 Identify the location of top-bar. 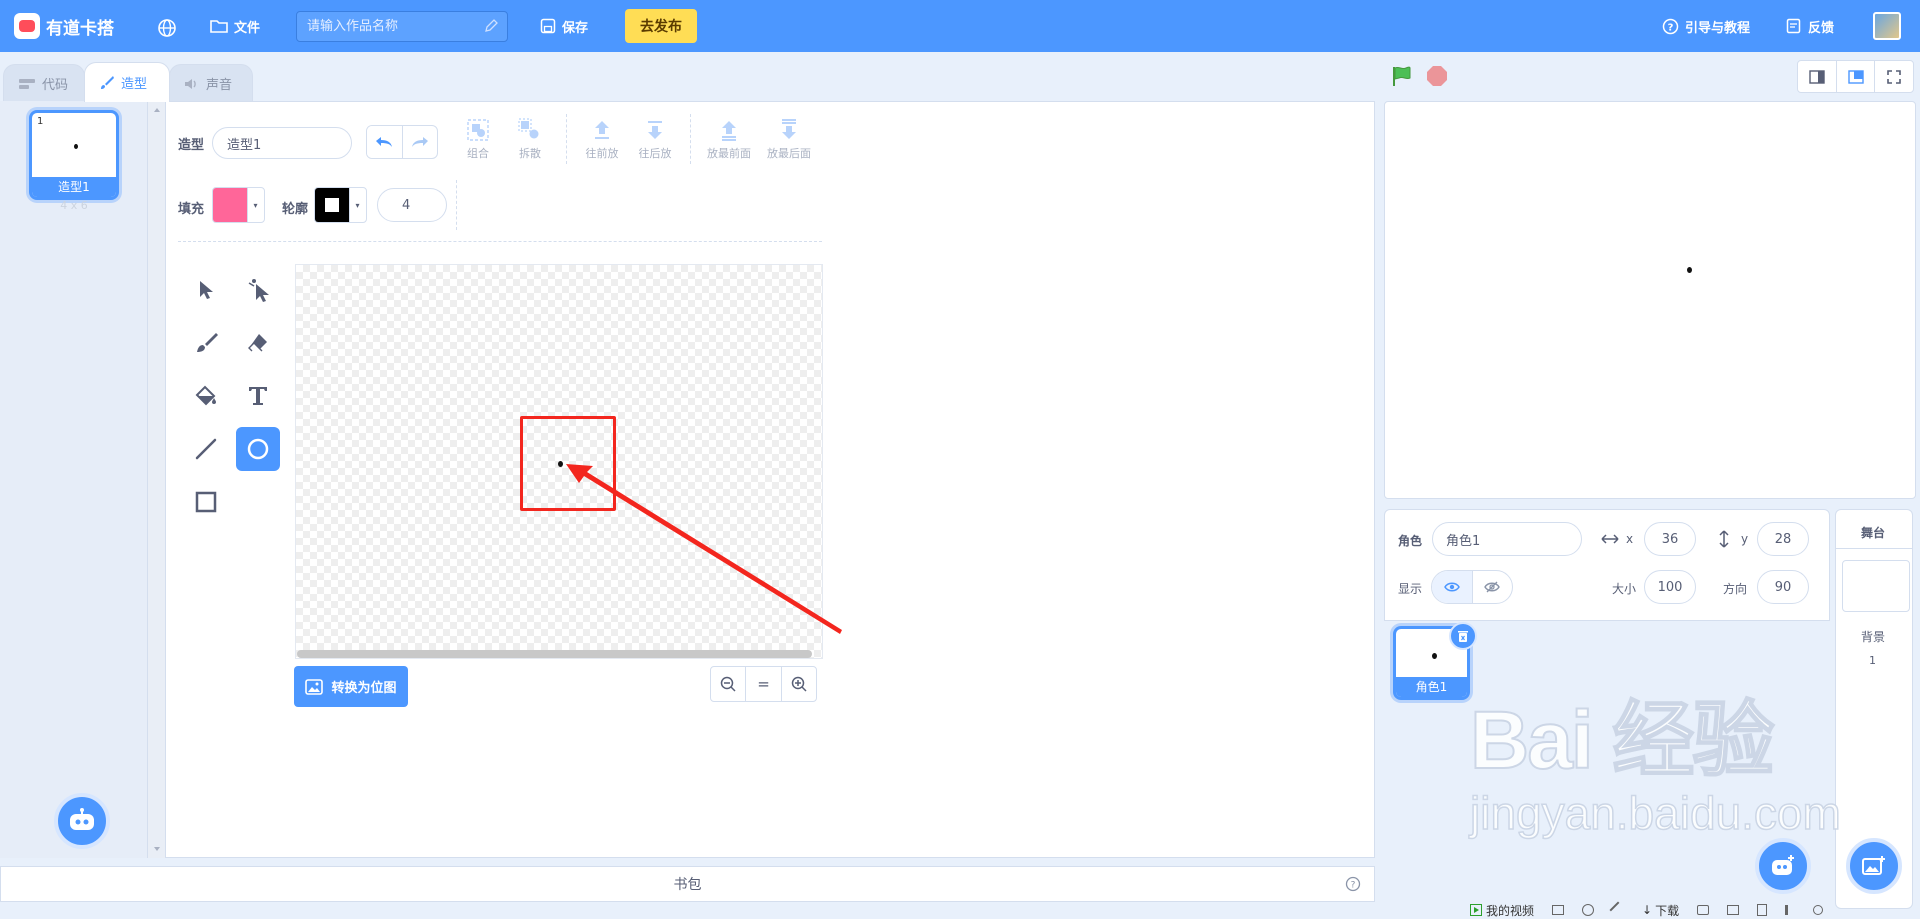
(960, 26).